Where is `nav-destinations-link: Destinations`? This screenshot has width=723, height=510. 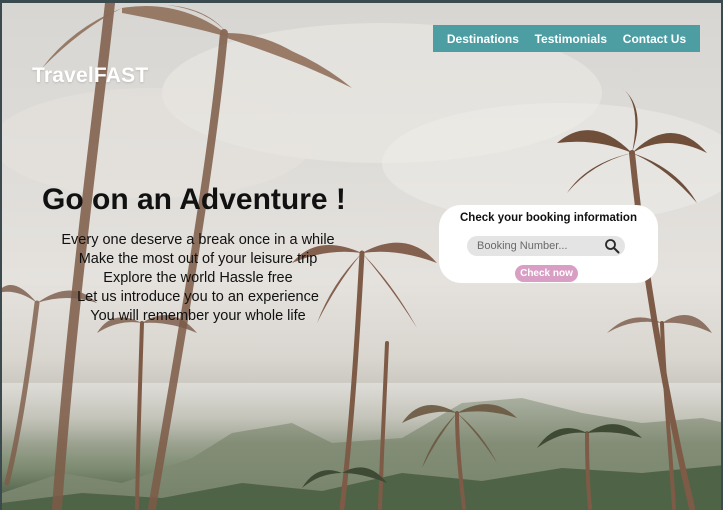
nav-destinations-link: Destinations is located at coordinates (483, 39).